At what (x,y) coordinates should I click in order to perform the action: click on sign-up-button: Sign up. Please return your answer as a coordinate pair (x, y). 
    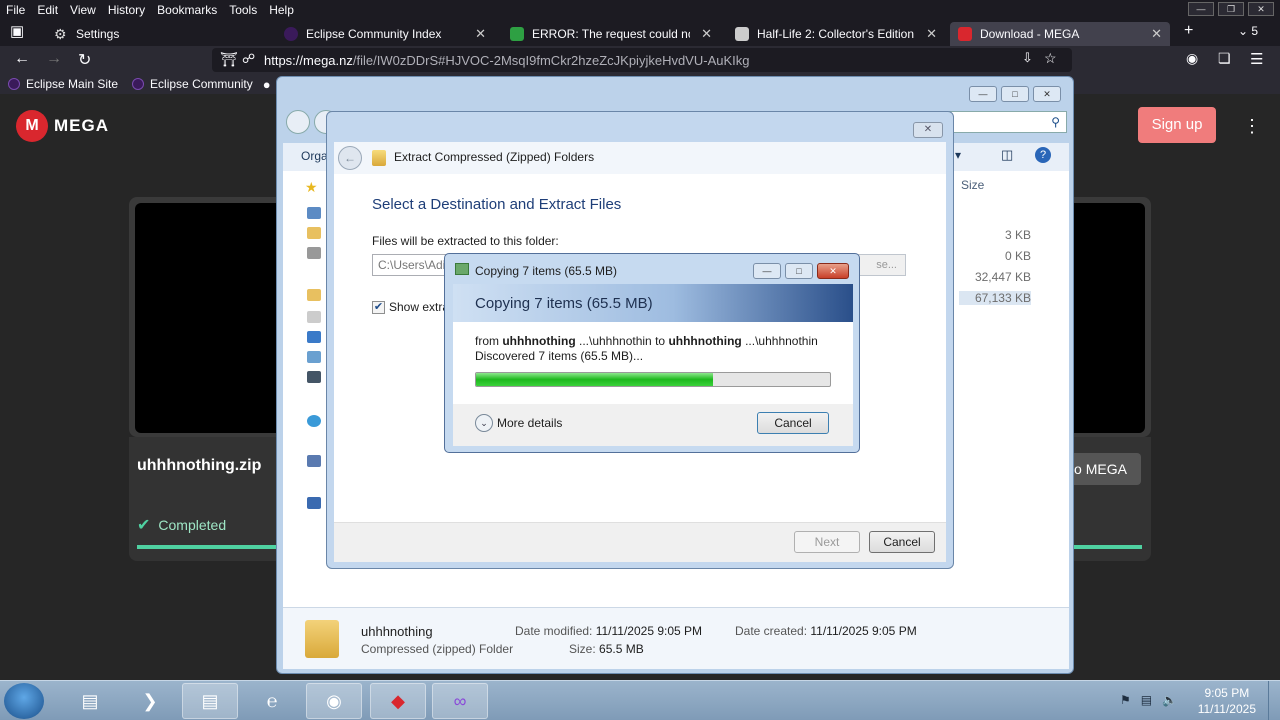
    Looking at the image, I should click on (1177, 125).